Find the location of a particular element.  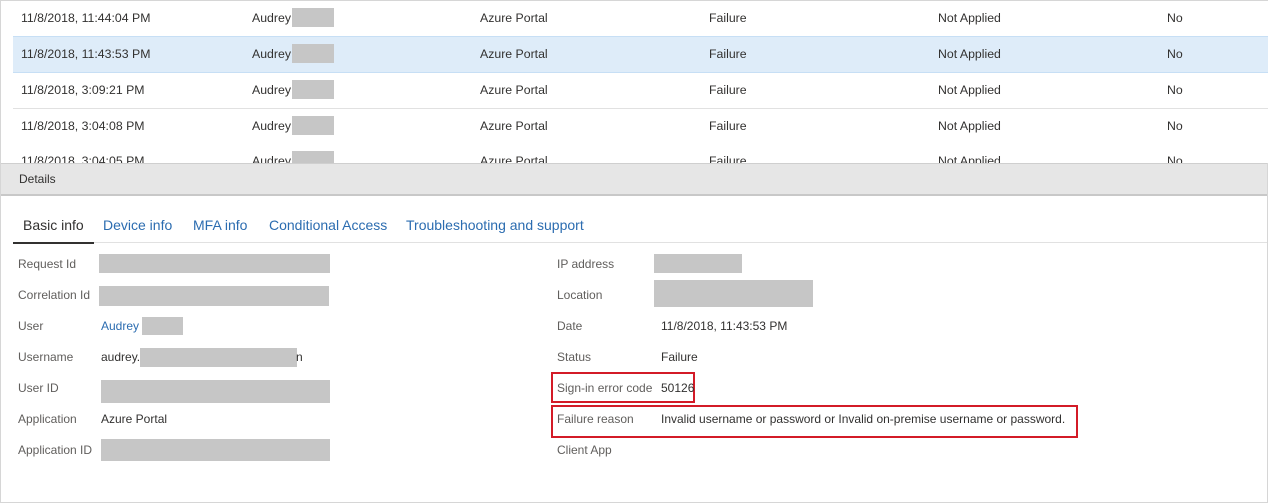

details-header: Details is located at coordinates (634, 179).